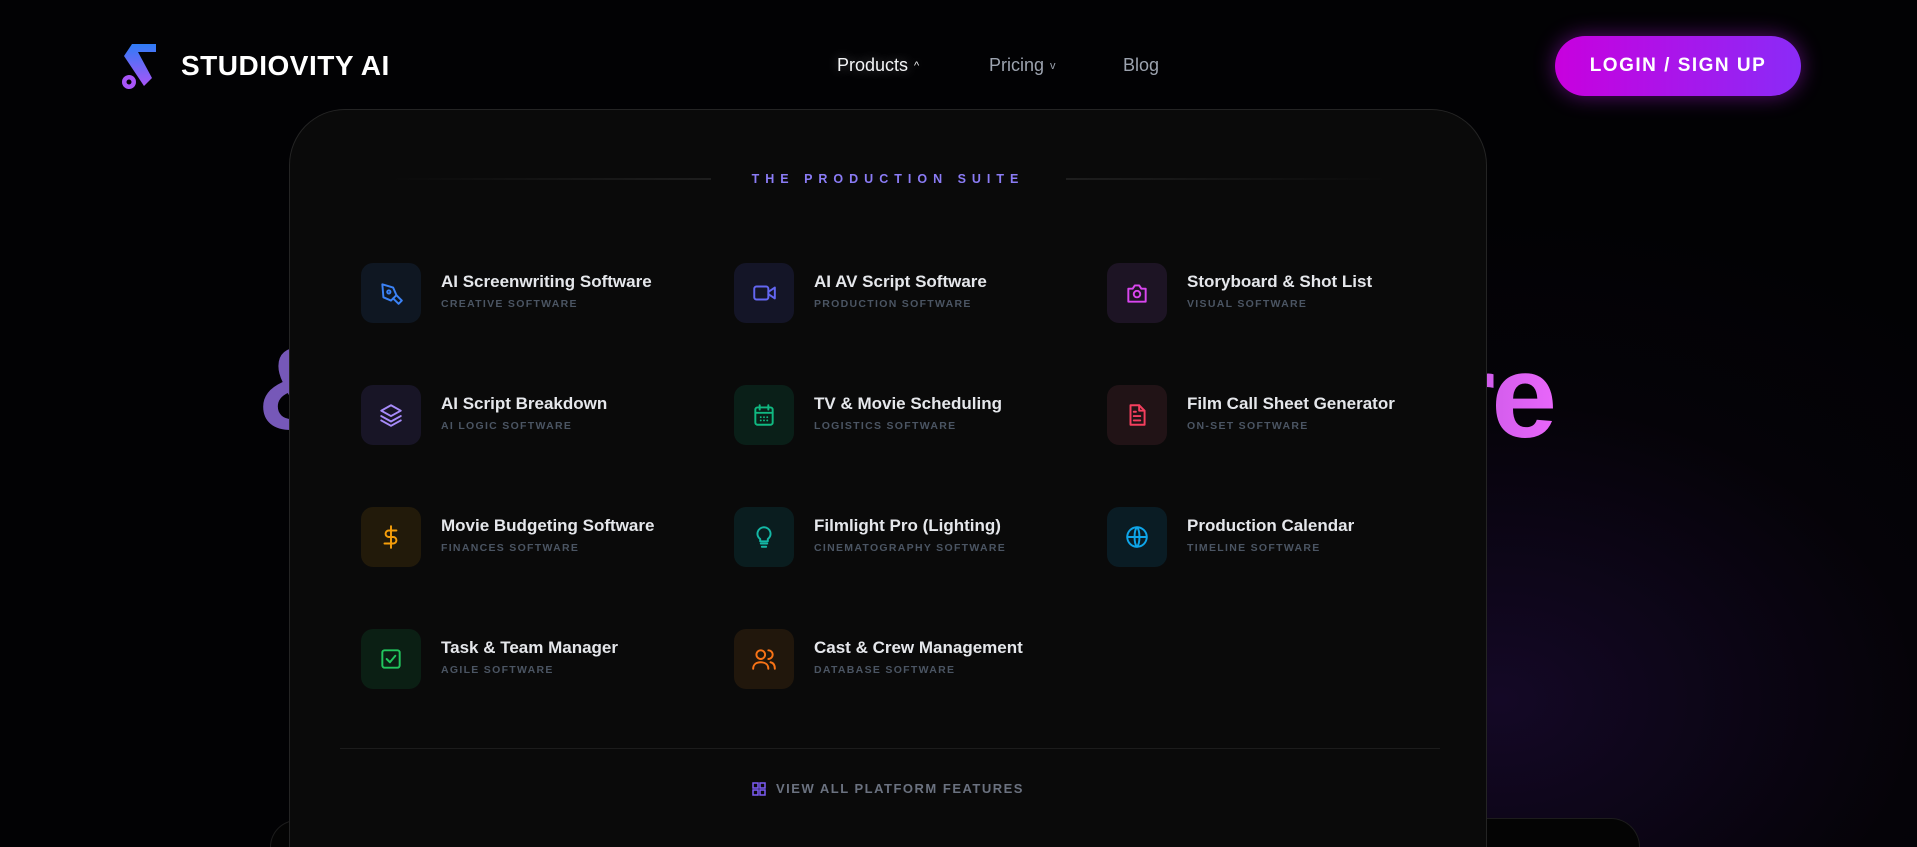  Describe the element at coordinates (900, 281) in the screenshot. I see `product-title: AI AV Script Software` at that location.